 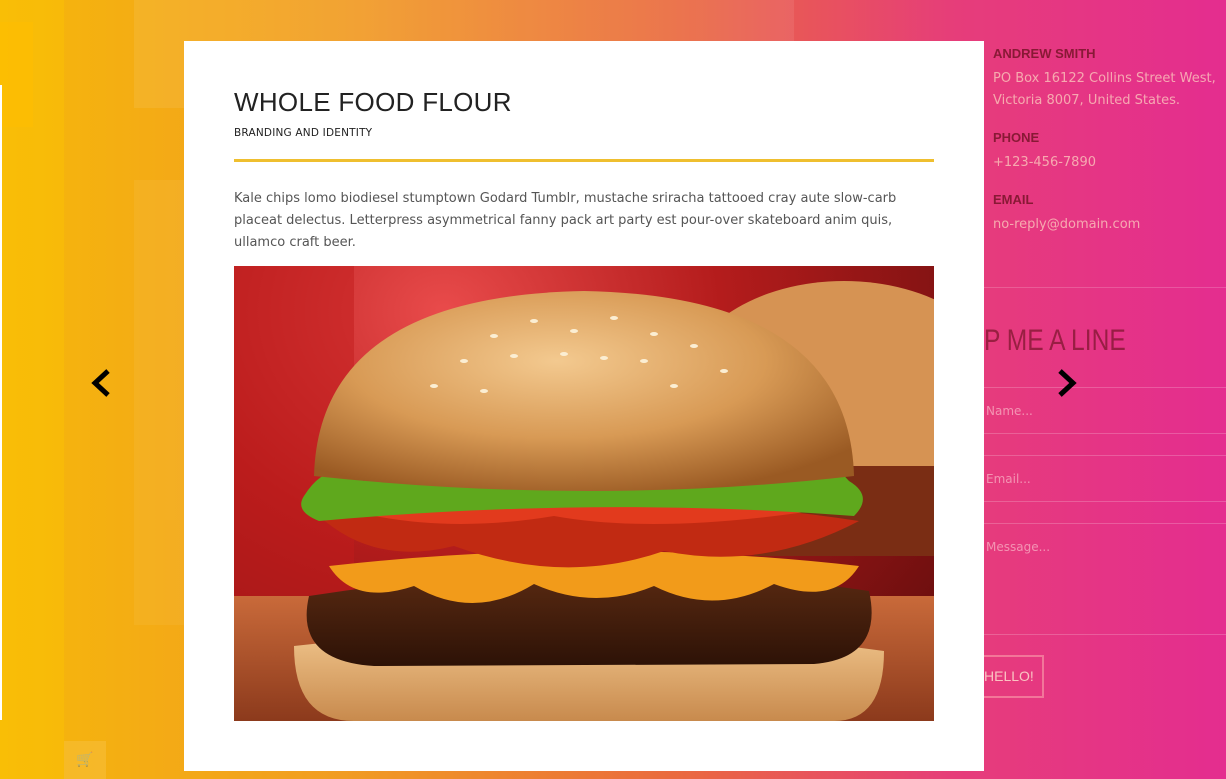 What do you see at coordinates (1044, 53) in the screenshot?
I see `contact-name: ANDREW SMITH` at bounding box center [1044, 53].